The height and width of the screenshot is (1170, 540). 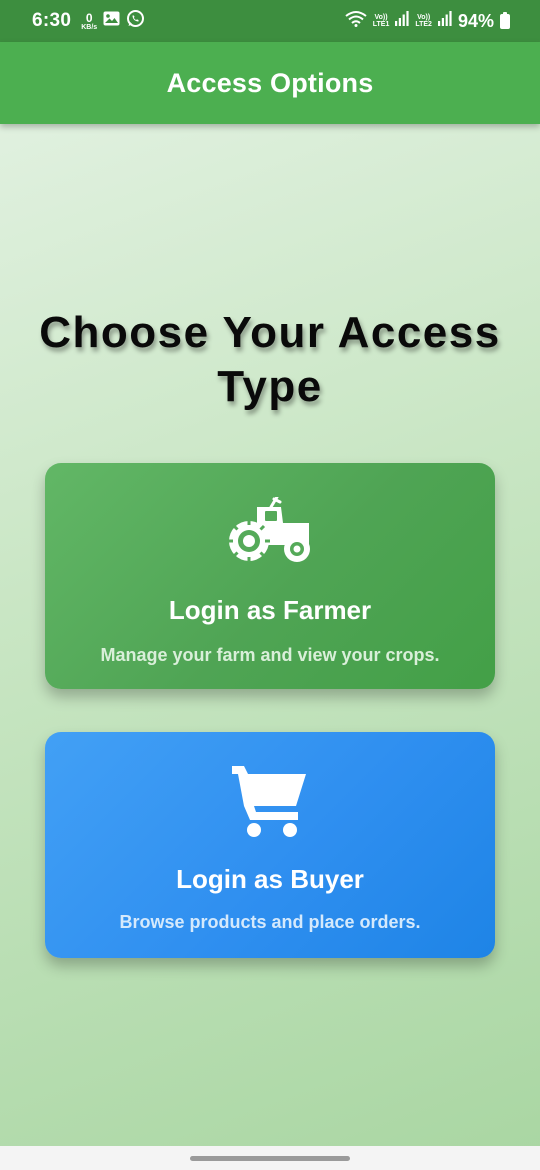 I want to click on status-right: Vo)) LTE1 Vo)) LTE2 94%, so click(x=427, y=21).